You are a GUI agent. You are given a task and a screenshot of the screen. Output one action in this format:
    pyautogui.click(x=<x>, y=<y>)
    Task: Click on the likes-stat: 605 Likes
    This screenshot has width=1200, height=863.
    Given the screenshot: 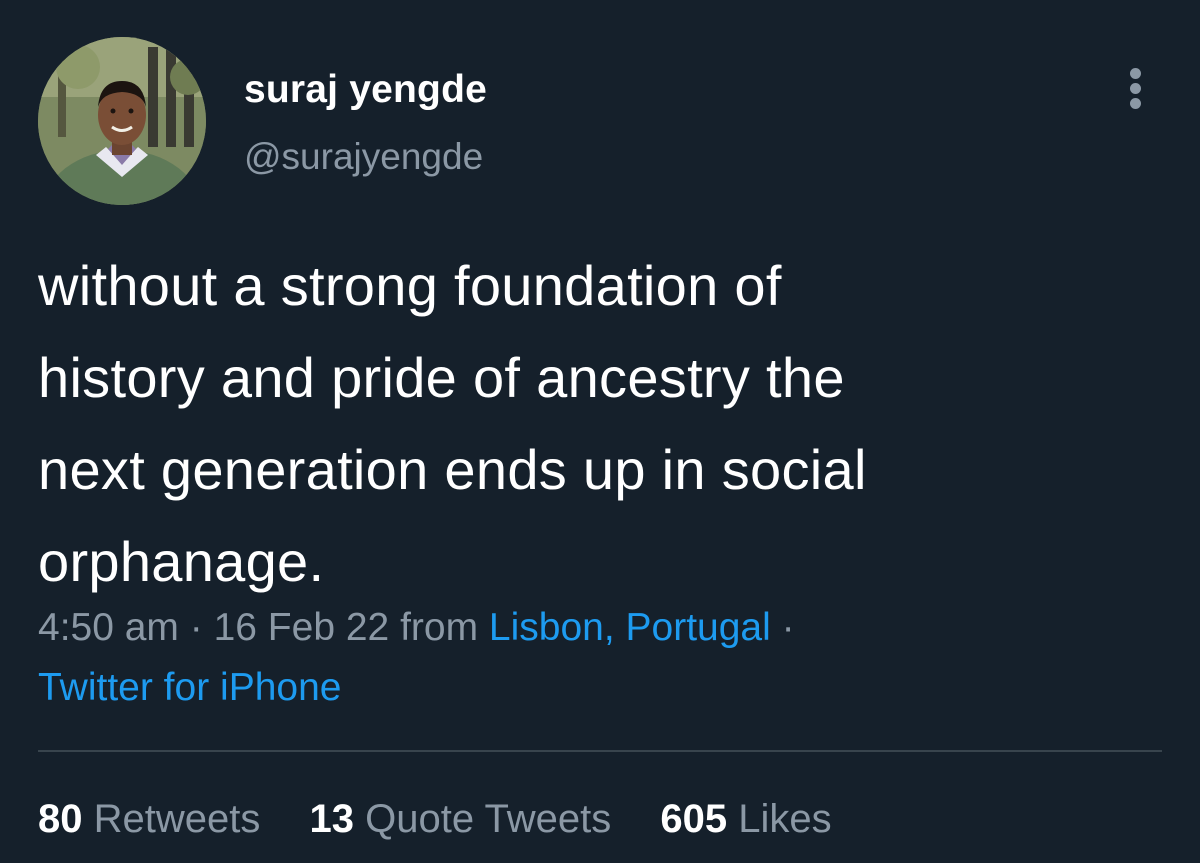 What is the action you would take?
    pyautogui.click(x=745, y=819)
    